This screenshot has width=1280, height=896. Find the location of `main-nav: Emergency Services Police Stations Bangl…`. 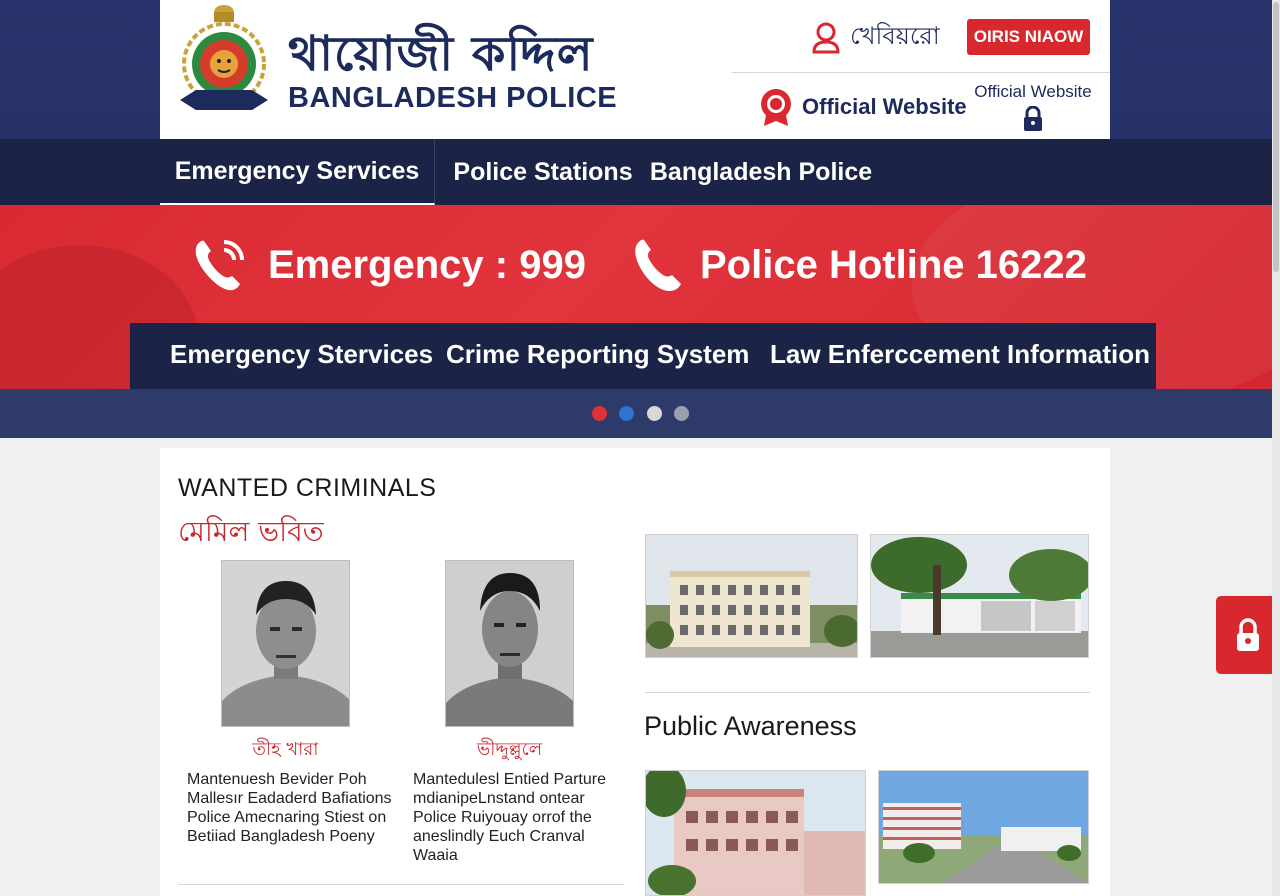

main-nav: Emergency Services Police Stations Bangl… is located at coordinates (640, 172).